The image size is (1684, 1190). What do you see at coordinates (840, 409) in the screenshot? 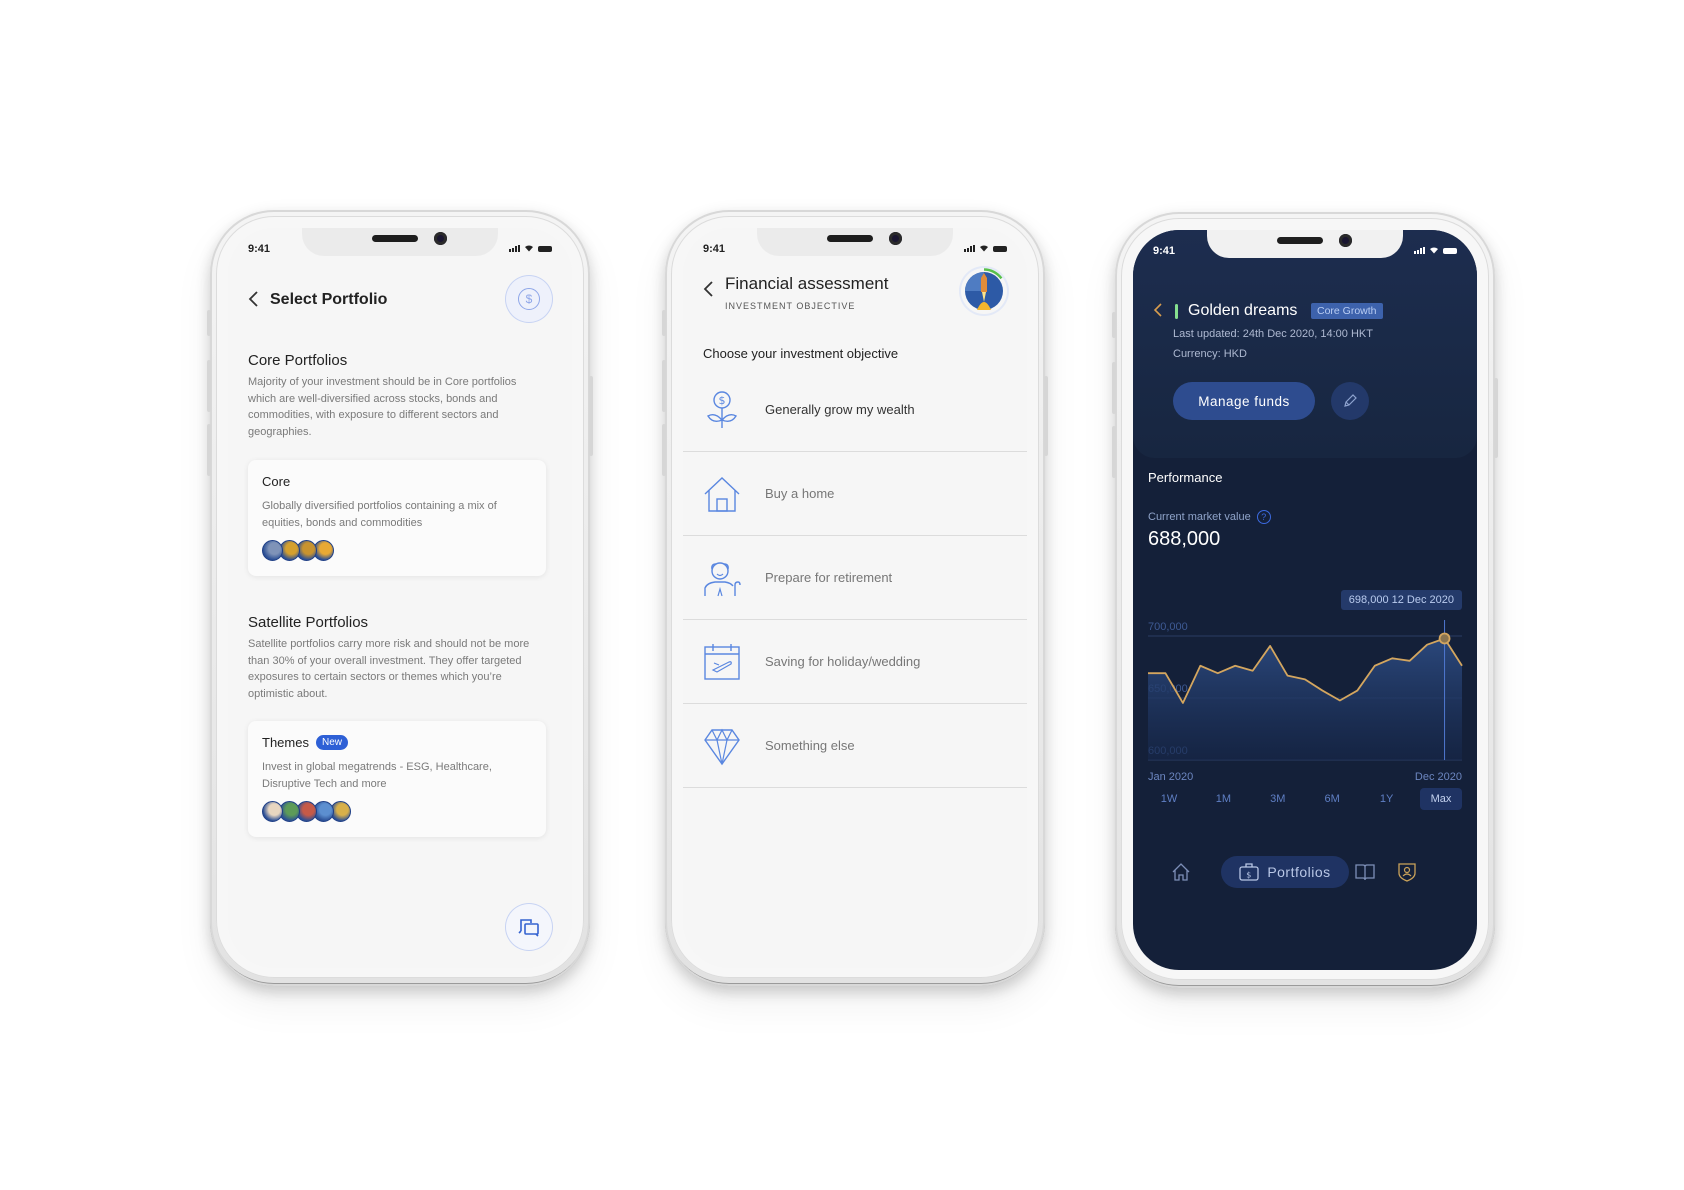
I see `objective-label: Generally grow my wealth` at bounding box center [840, 409].